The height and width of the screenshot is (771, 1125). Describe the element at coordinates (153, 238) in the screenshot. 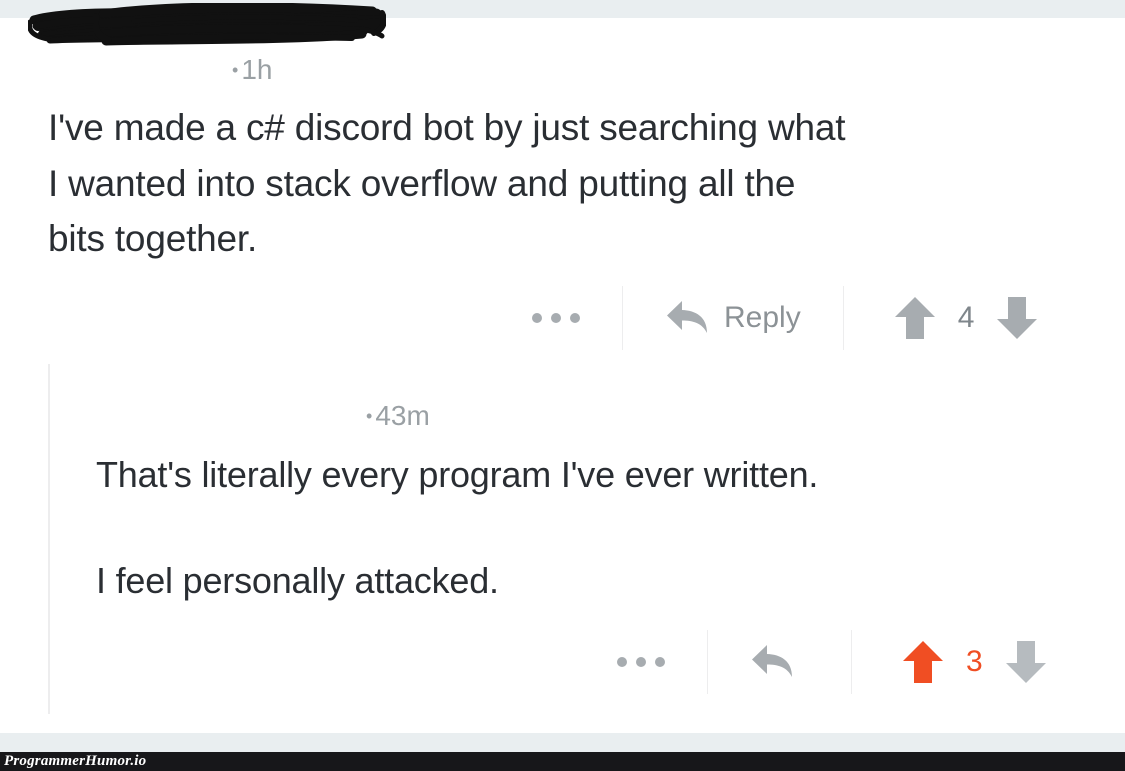

I see `comment-body-line: bits together.` at that location.